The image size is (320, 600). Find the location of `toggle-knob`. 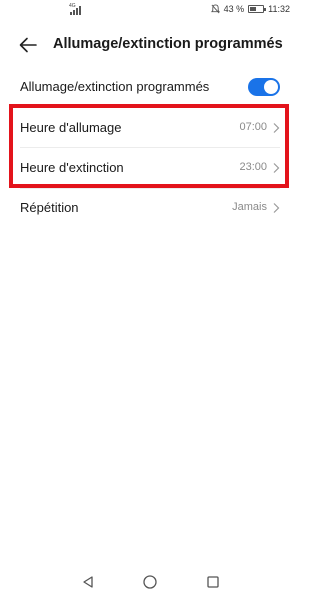

toggle-knob is located at coordinates (271, 87).